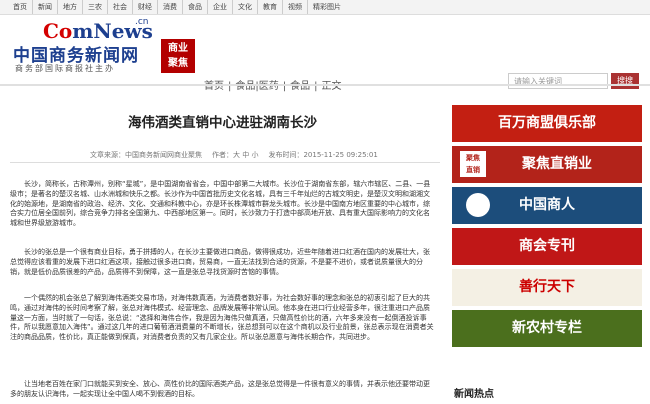 The image size is (650, 404). I want to click on globe-icon, so click(478, 205).